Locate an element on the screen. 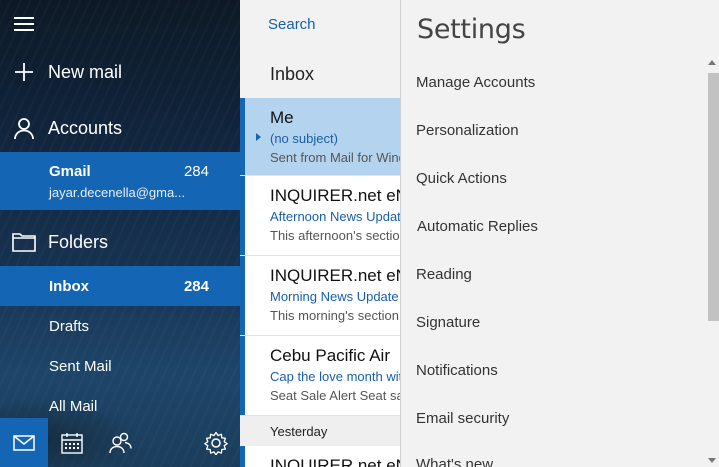 The width and height of the screenshot is (719, 467). folder-title: Inbox is located at coordinates (292, 74).